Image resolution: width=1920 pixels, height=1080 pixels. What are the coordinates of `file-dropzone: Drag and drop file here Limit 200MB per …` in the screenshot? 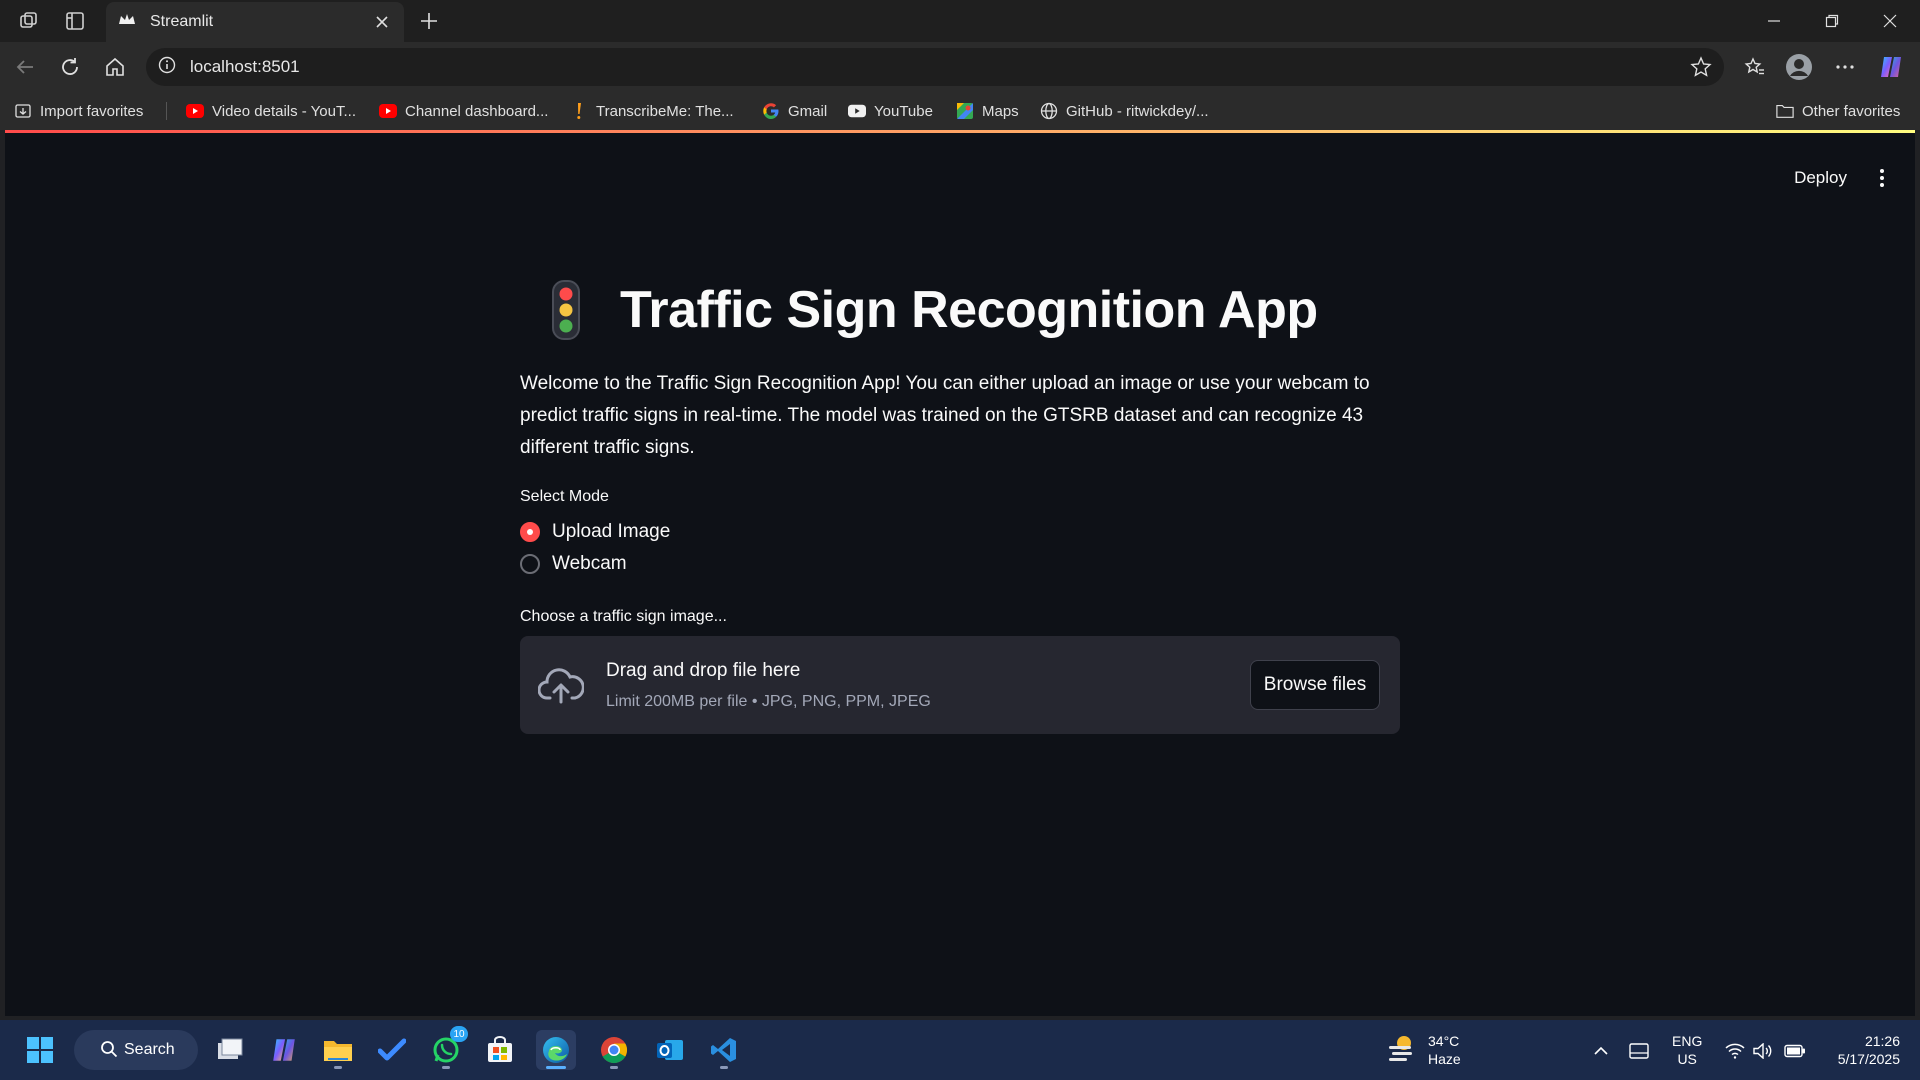 It's located at (960, 685).